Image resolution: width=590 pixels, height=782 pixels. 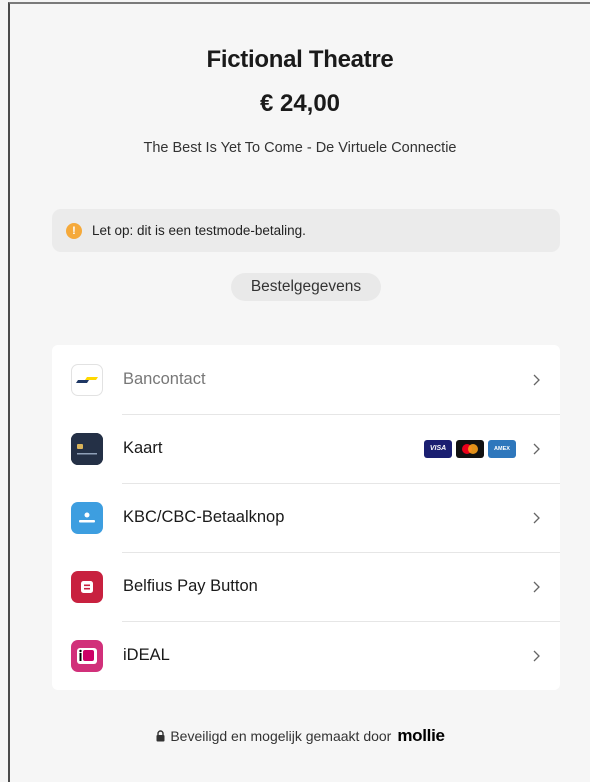 What do you see at coordinates (87, 655) in the screenshot?
I see `ideal-icon` at bounding box center [87, 655].